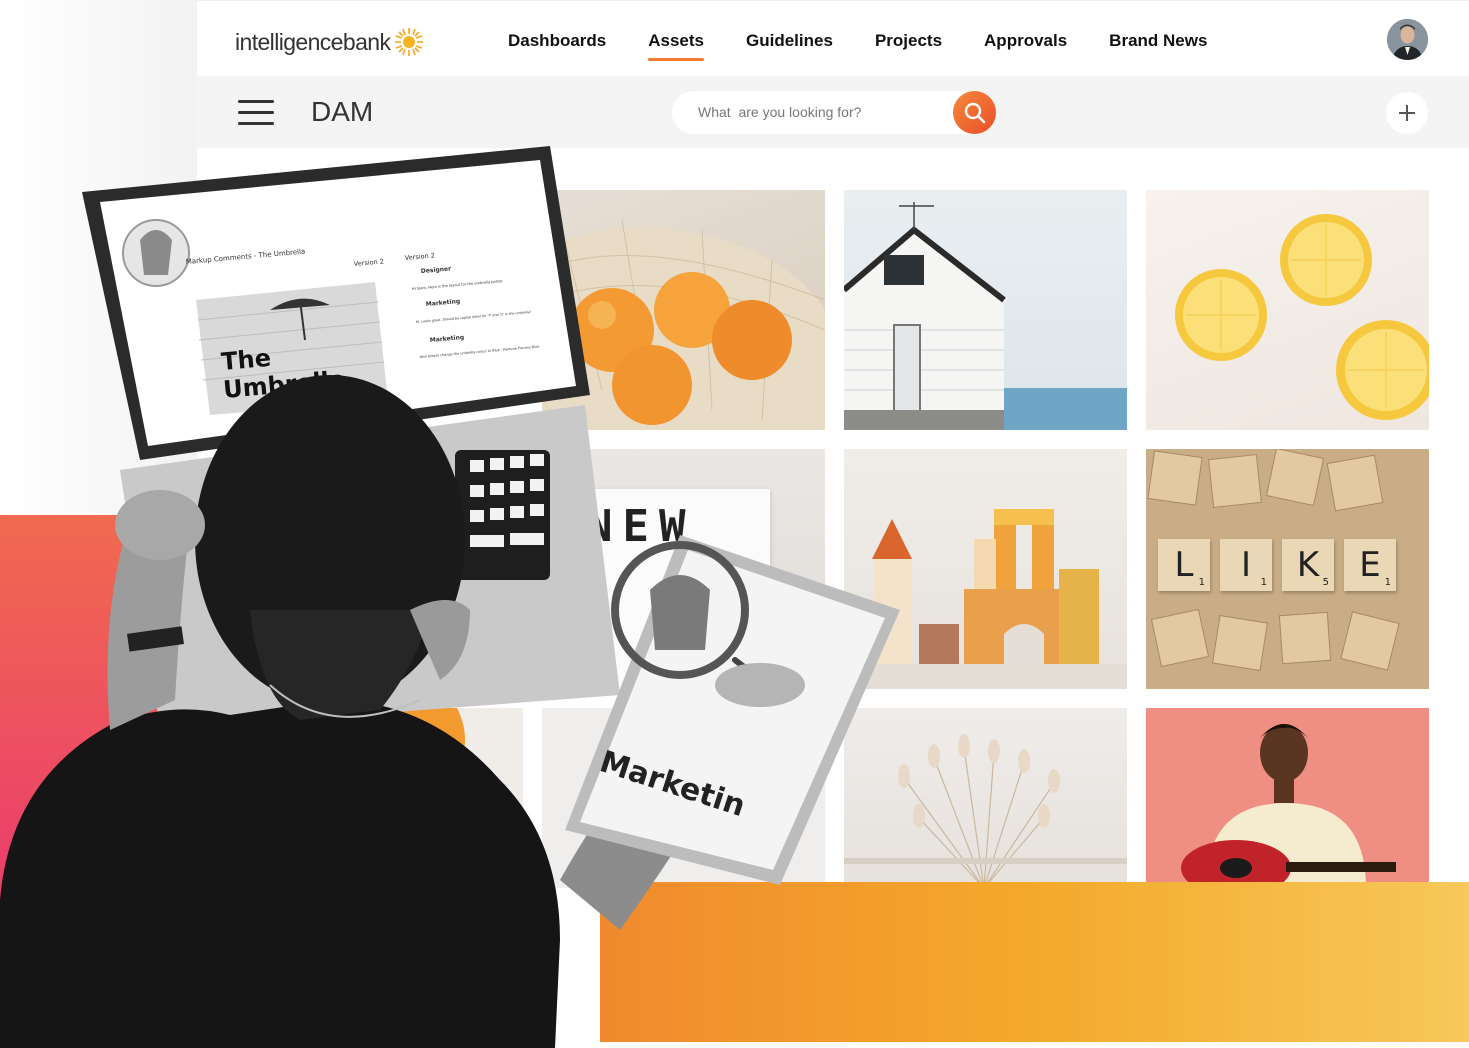 This screenshot has height=1048, width=1469. I want to click on user-avatar-image, so click(1407, 39).